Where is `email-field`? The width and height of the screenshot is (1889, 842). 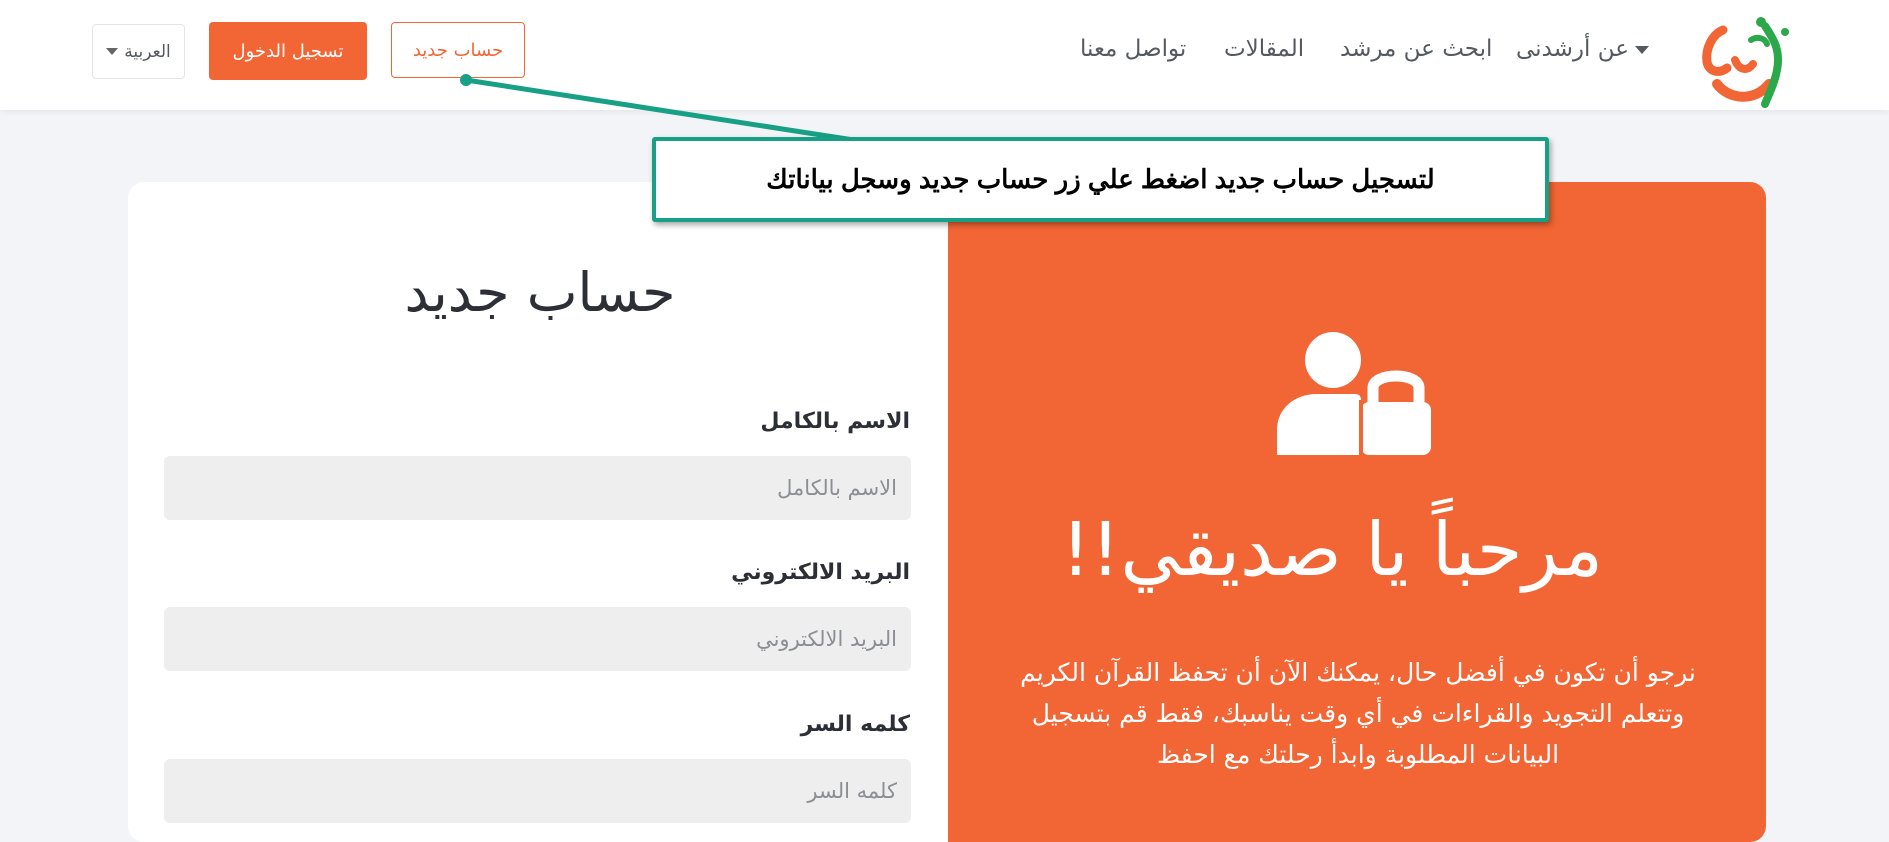
email-field is located at coordinates (537, 639).